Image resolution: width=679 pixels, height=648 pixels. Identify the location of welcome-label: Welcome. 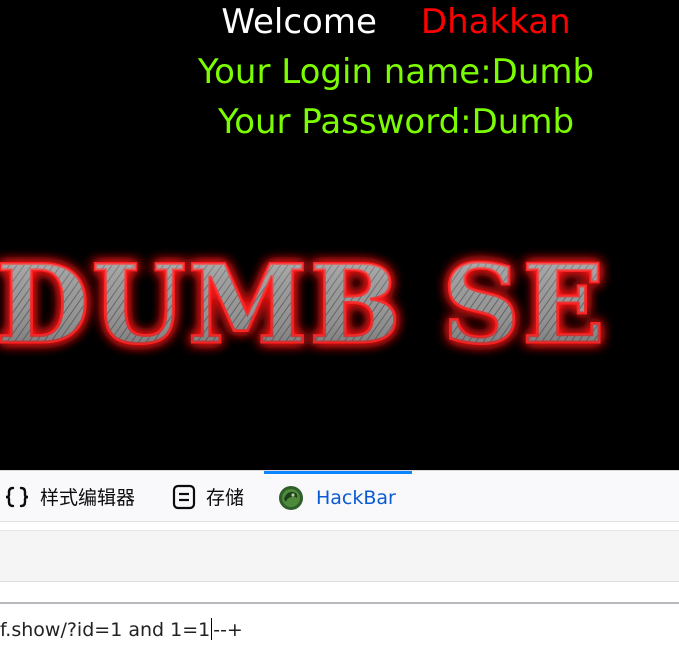
(299, 22).